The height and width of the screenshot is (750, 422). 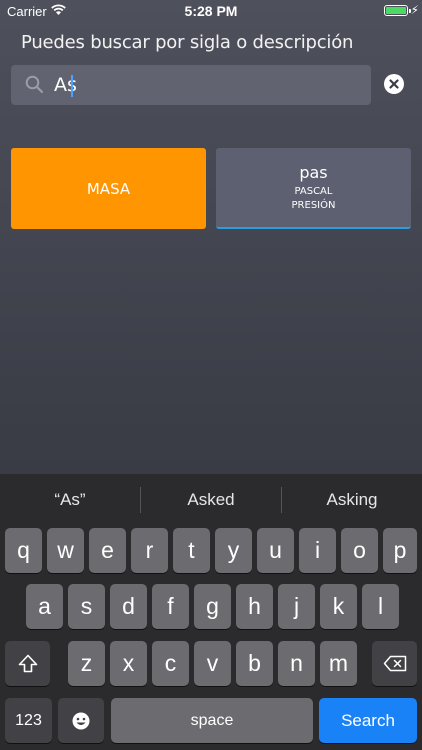 What do you see at coordinates (212, 663) in the screenshot?
I see `key-v: v` at bounding box center [212, 663].